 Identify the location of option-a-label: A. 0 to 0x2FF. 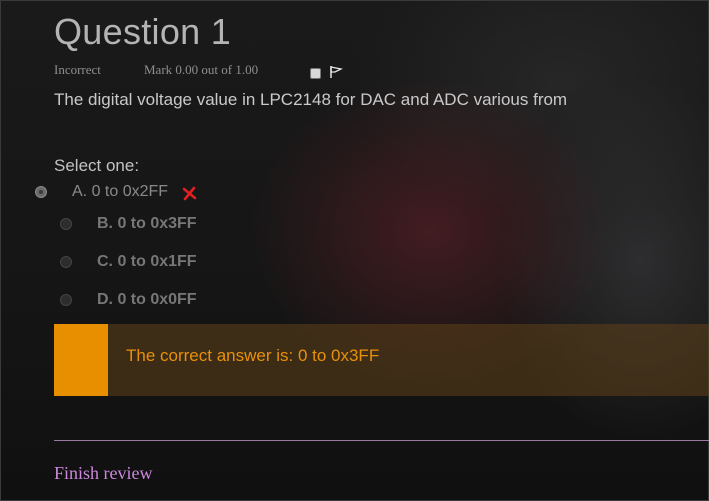
(120, 192).